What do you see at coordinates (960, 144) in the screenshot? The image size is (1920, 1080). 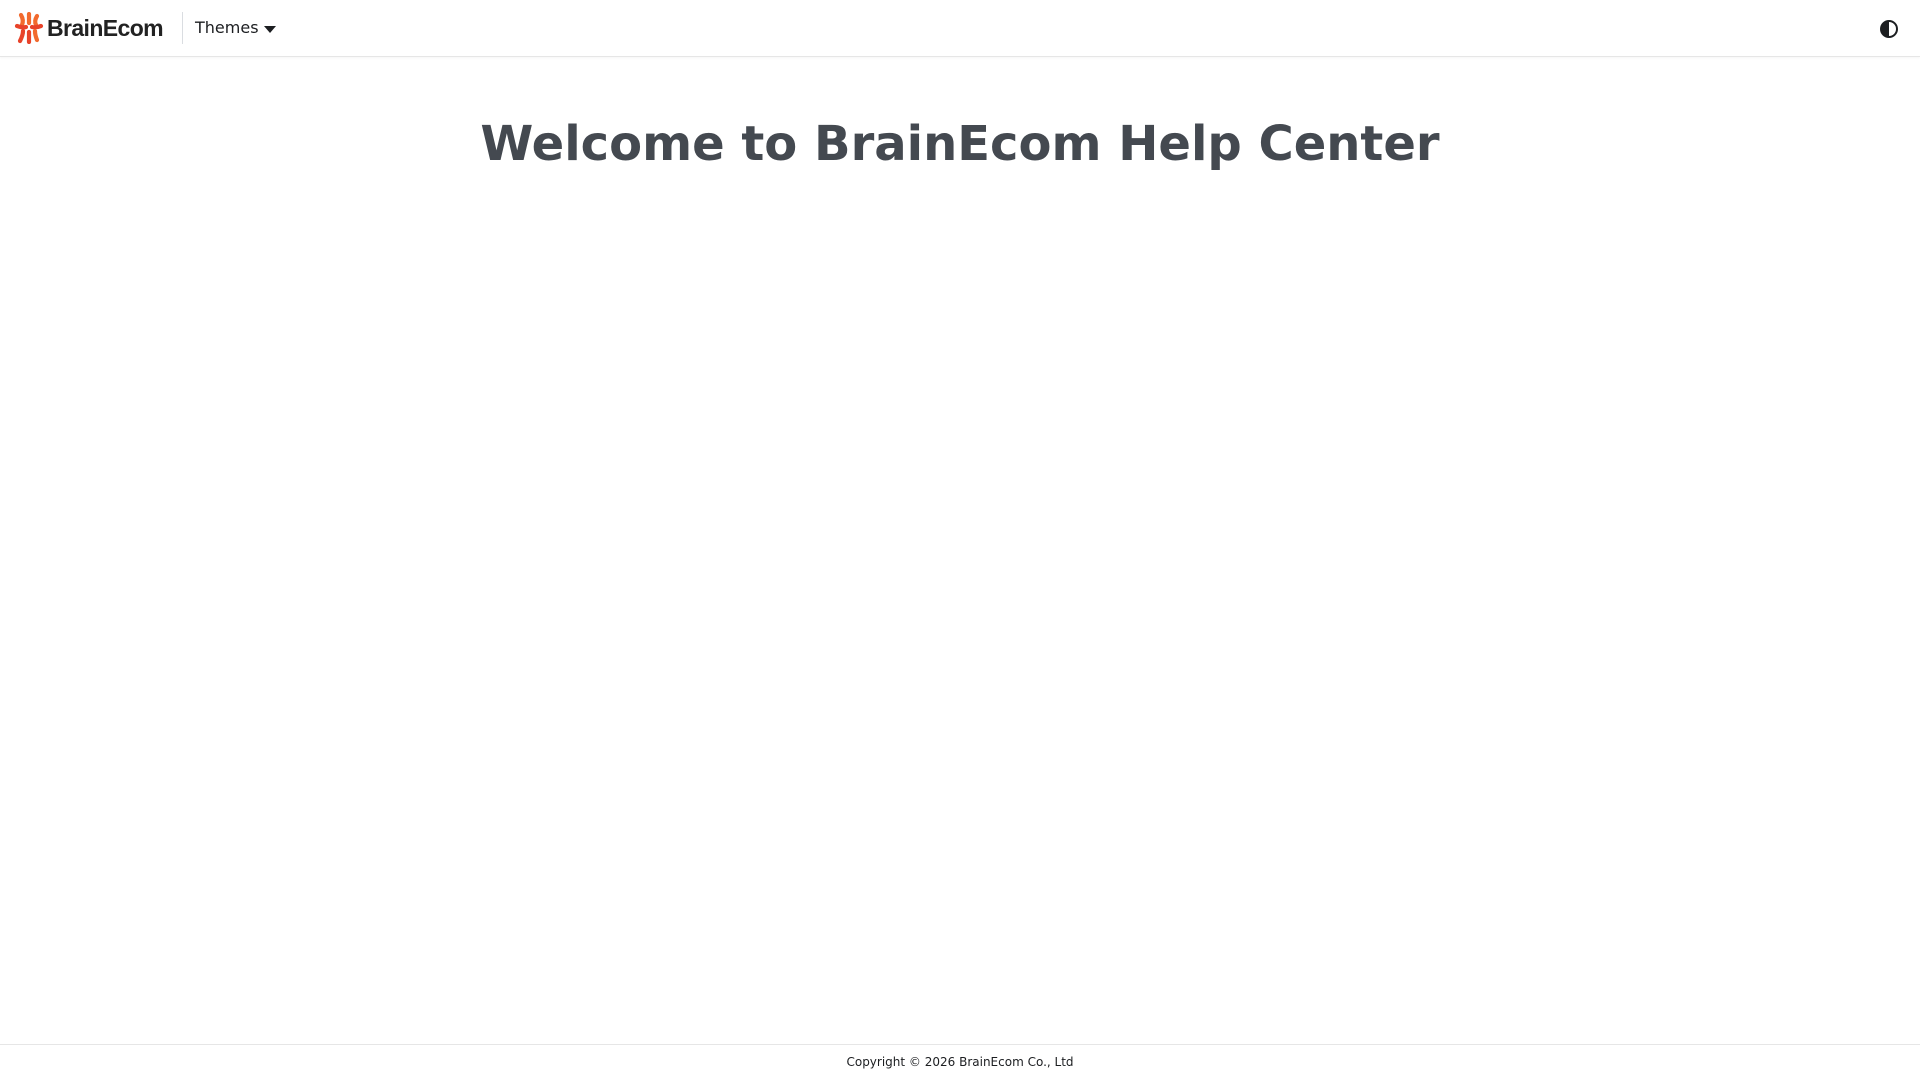 I see `page-title: Welcome to BrainEcom Help Center` at bounding box center [960, 144].